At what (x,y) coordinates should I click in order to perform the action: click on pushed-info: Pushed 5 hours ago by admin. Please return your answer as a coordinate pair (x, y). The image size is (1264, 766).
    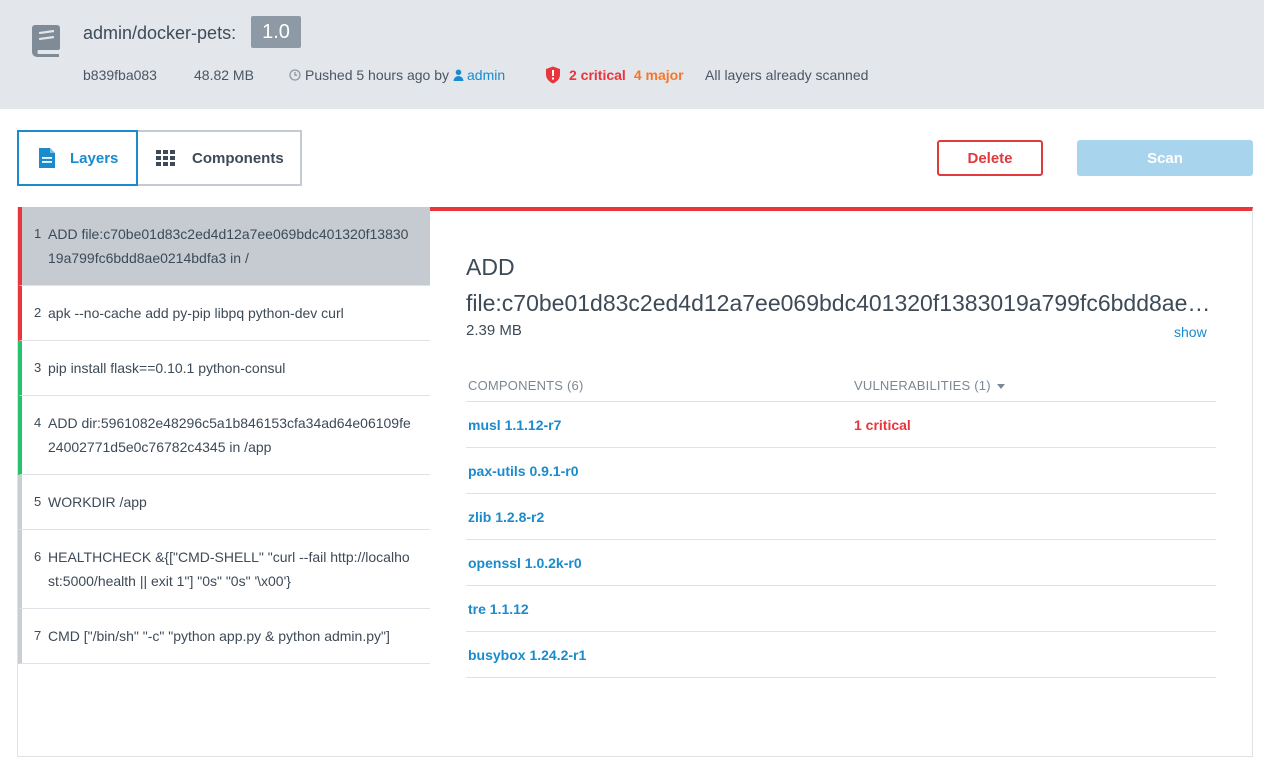
    Looking at the image, I should click on (397, 75).